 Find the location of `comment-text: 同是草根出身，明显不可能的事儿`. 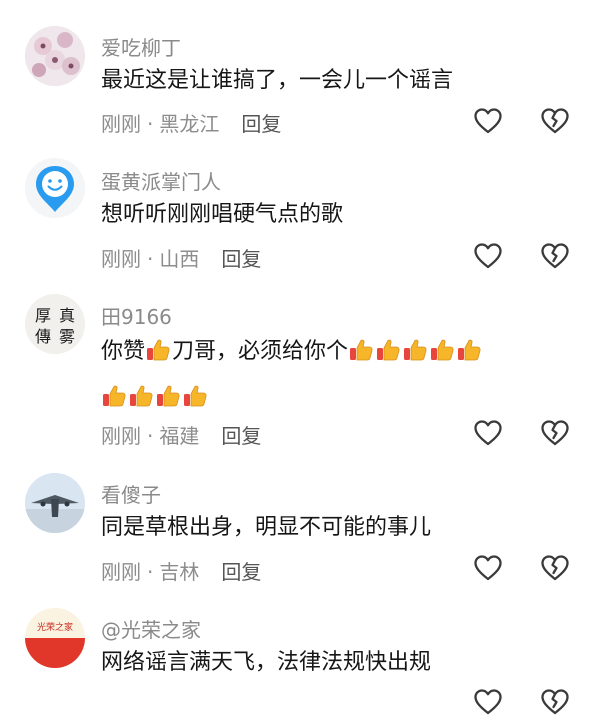

comment-text: 同是草根出身，明显不可能的事儿 is located at coordinates (266, 527).